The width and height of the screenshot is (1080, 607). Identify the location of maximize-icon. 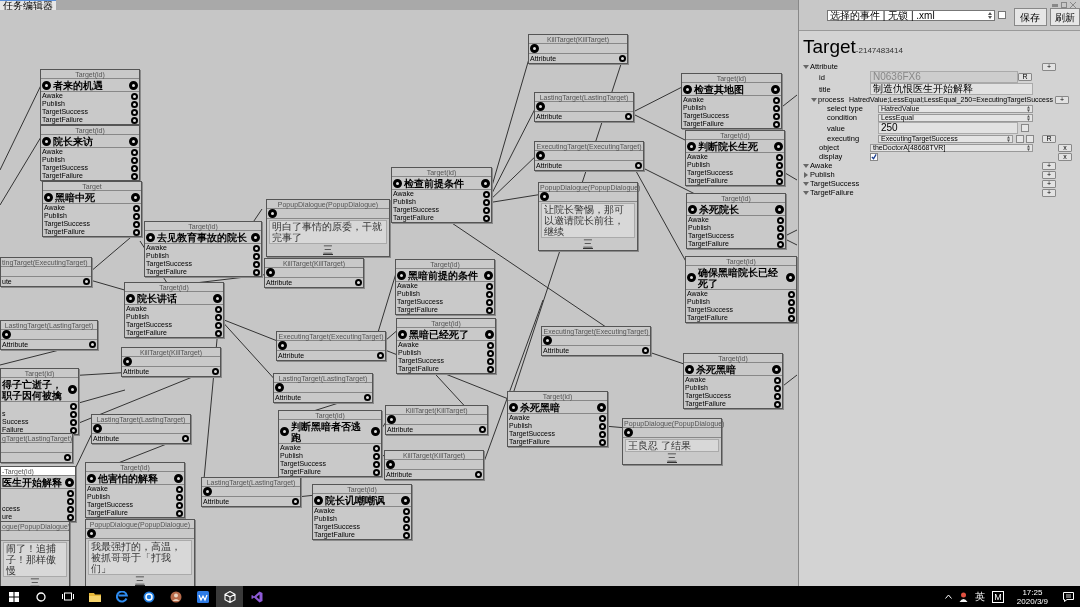
(1064, 5).